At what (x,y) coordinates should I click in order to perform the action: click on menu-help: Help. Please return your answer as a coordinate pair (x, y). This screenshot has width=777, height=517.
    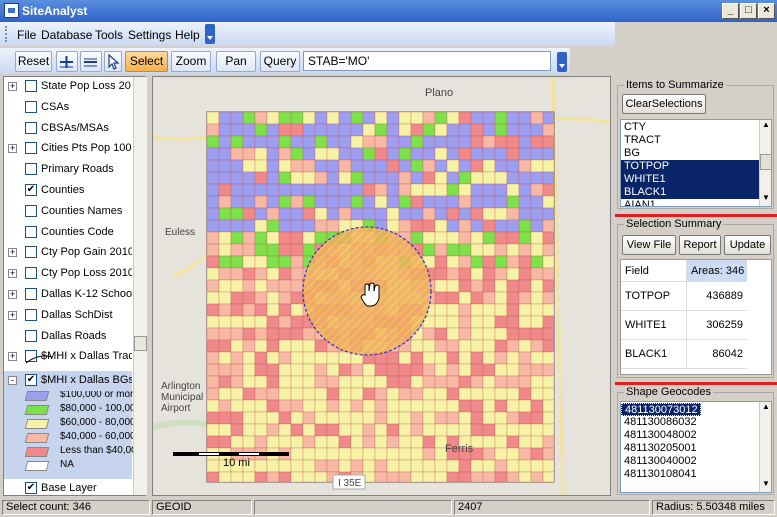
    Looking at the image, I should click on (187, 35).